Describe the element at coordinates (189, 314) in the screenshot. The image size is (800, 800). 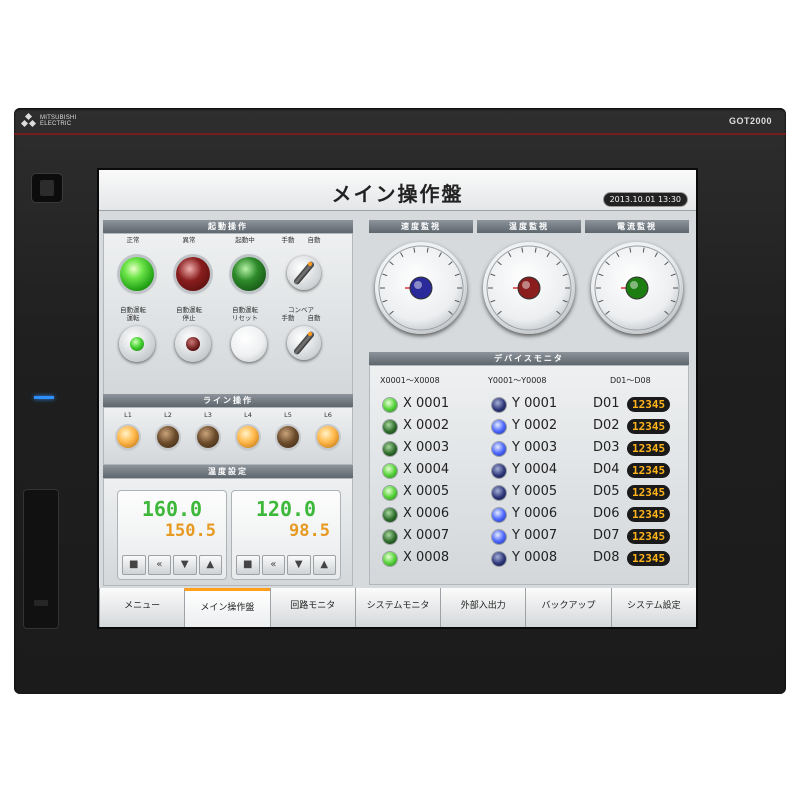
I see `start-op-label: 自動運転 停止` at that location.